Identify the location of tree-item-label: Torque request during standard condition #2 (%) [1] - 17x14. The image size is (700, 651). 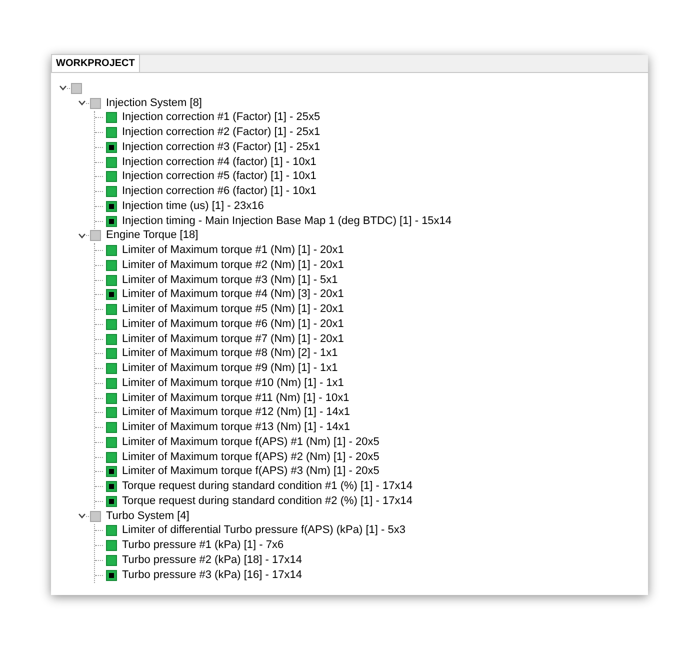
(267, 501).